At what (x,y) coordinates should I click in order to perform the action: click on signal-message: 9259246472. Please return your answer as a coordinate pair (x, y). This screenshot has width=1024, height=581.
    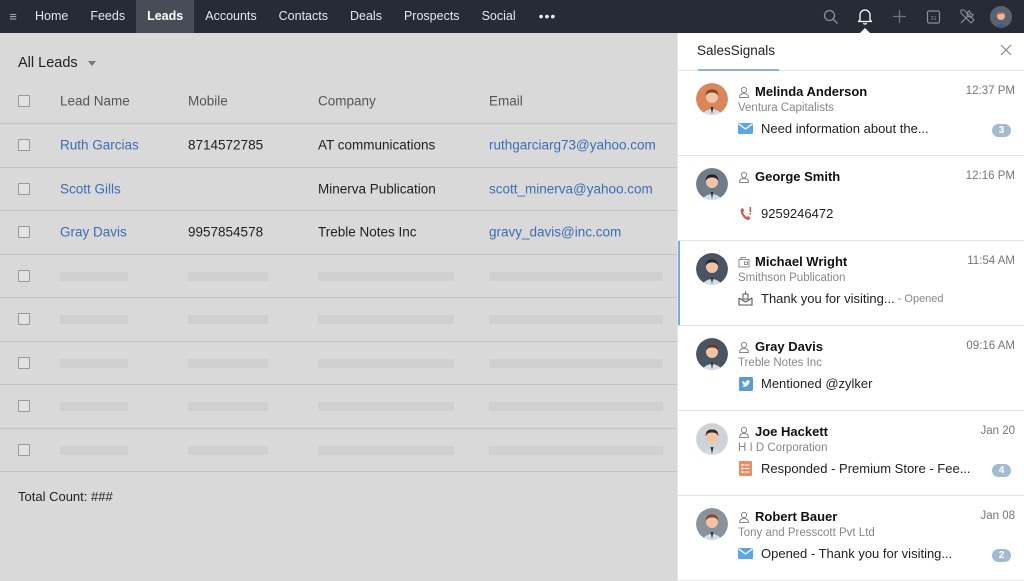
    Looking at the image, I should click on (797, 213).